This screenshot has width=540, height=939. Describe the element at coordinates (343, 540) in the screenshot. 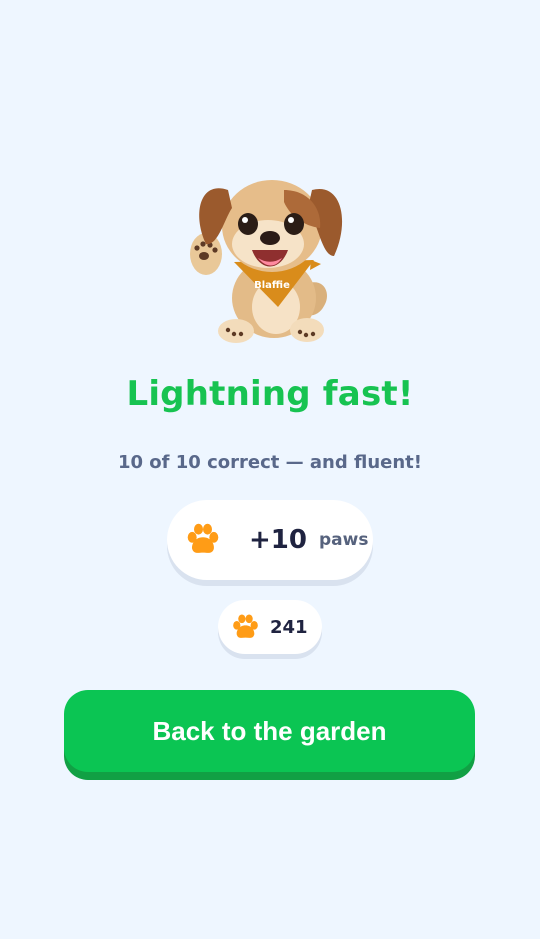

I see `reward-unit: paws` at that location.